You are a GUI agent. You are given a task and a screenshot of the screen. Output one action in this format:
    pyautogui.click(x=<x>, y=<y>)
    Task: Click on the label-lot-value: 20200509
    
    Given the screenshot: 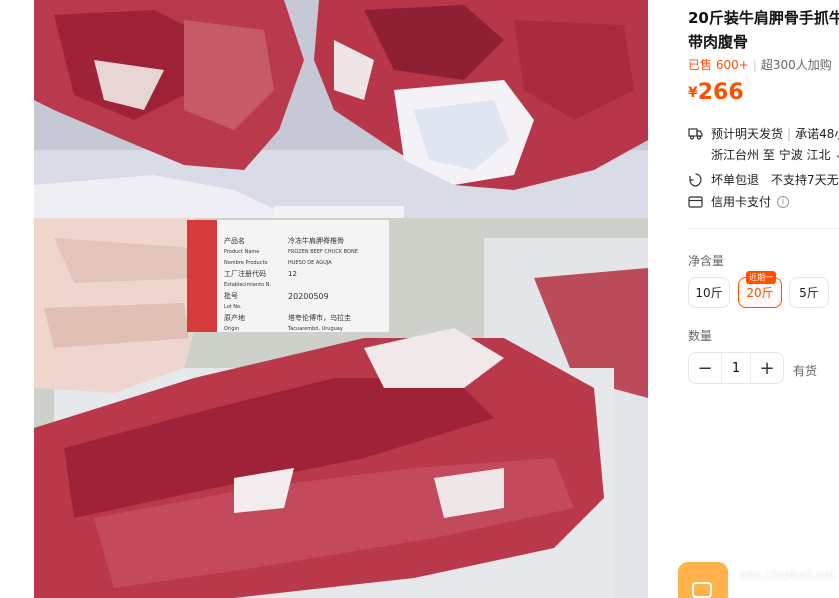 What is the action you would take?
    pyautogui.click(x=308, y=296)
    